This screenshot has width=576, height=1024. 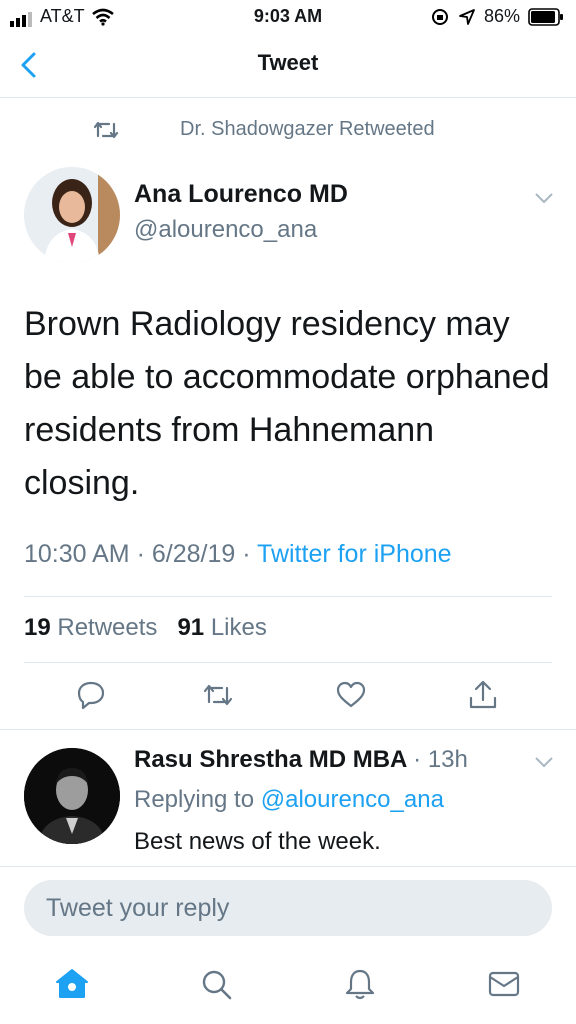 What do you see at coordinates (288, 729) in the screenshot?
I see `actions-divider` at bounding box center [288, 729].